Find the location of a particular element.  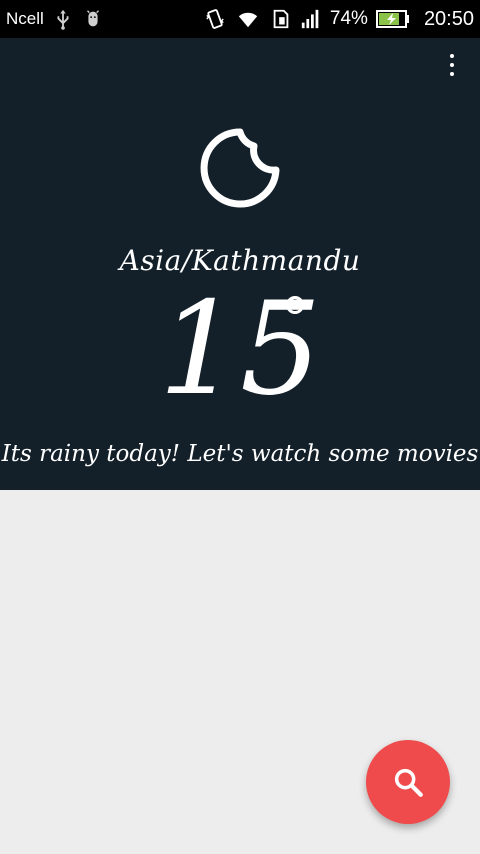

status-bar: Ncell 74% 20:50 is located at coordinates (240, 19).